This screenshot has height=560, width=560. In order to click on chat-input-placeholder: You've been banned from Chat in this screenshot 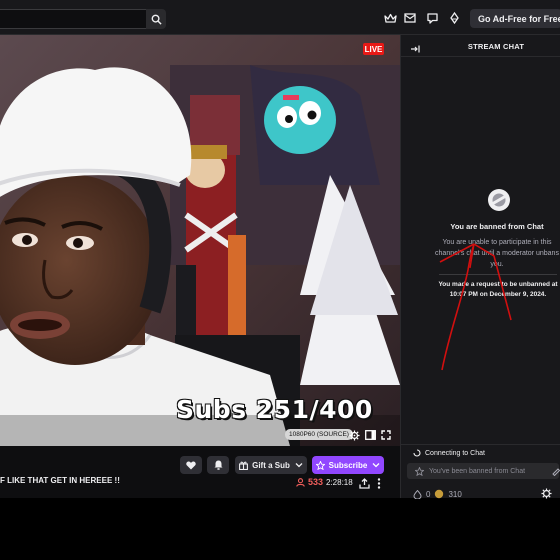, I will do `click(477, 471)`.